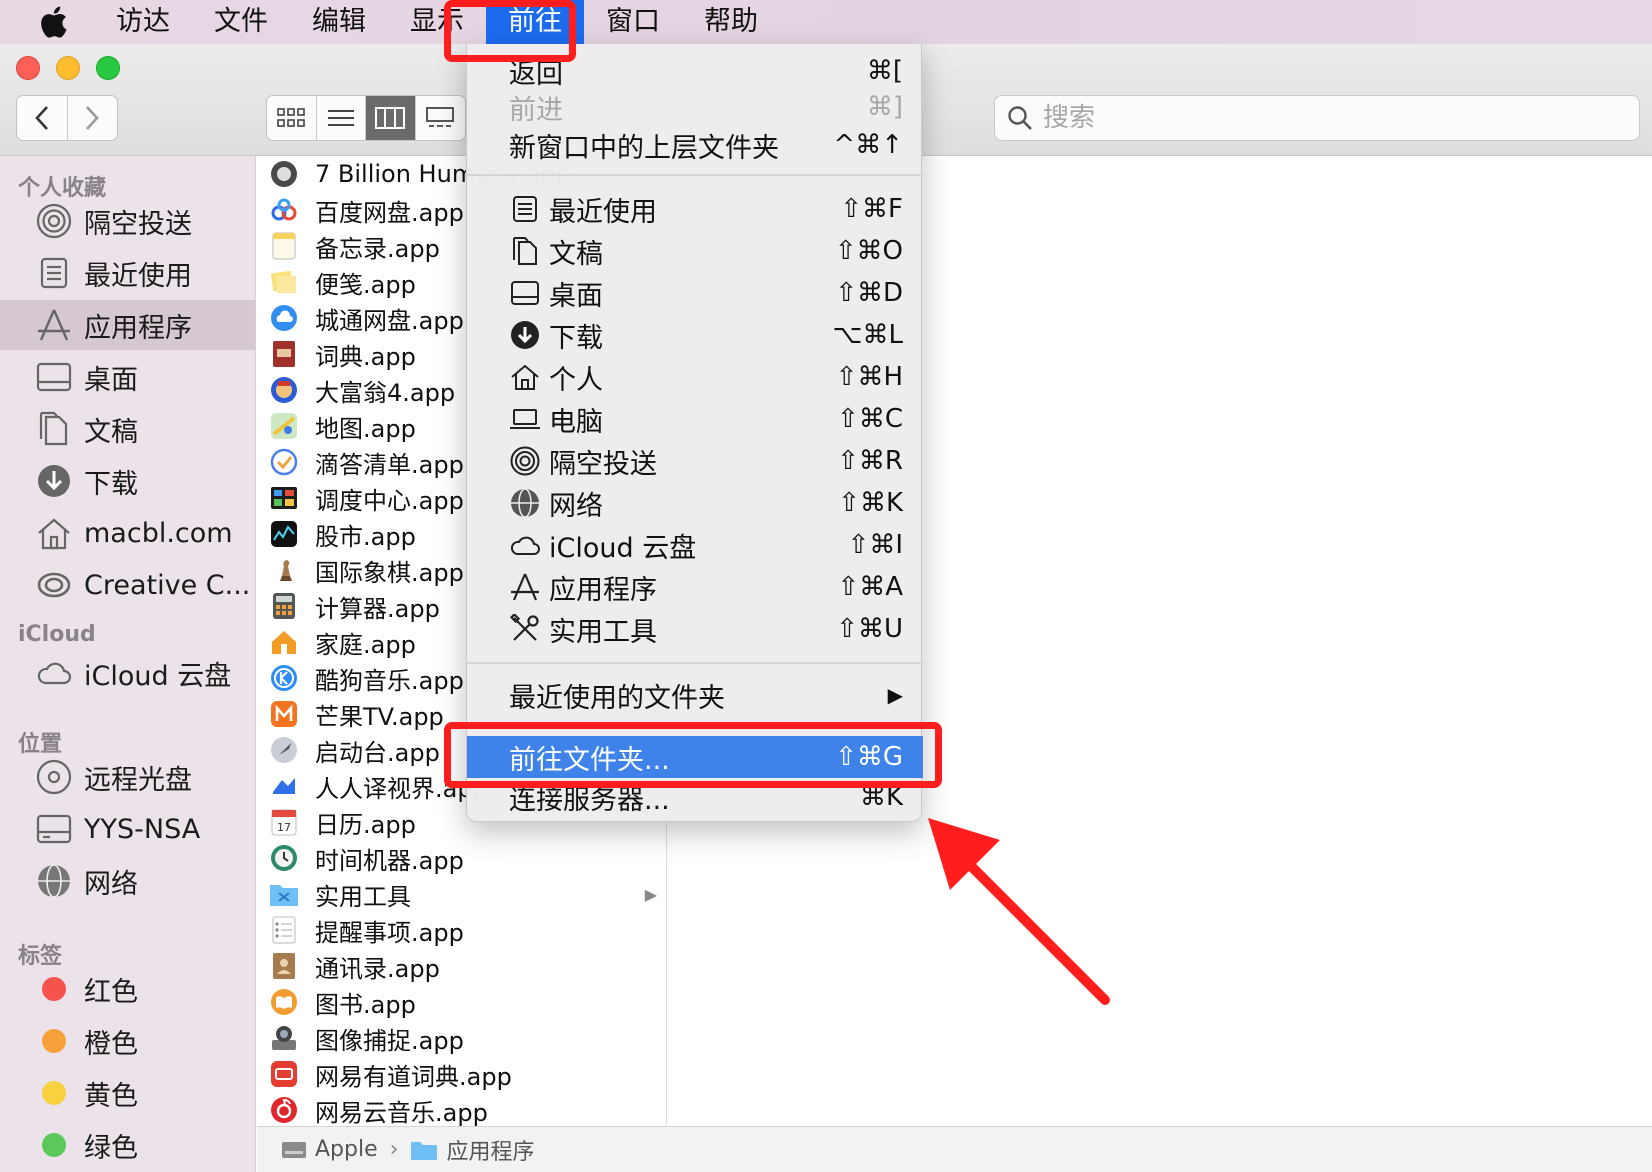 Image resolution: width=1652 pixels, height=1172 pixels. What do you see at coordinates (127, 377) in the screenshot?
I see `sidebar-item-desktop: 桌面` at bounding box center [127, 377].